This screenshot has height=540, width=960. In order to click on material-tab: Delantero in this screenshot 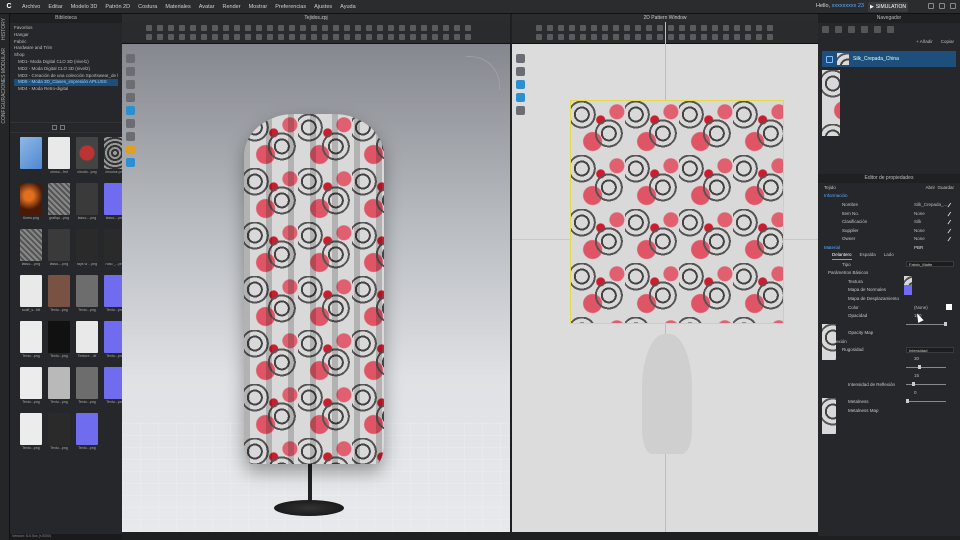, I will do `click(842, 256)`.